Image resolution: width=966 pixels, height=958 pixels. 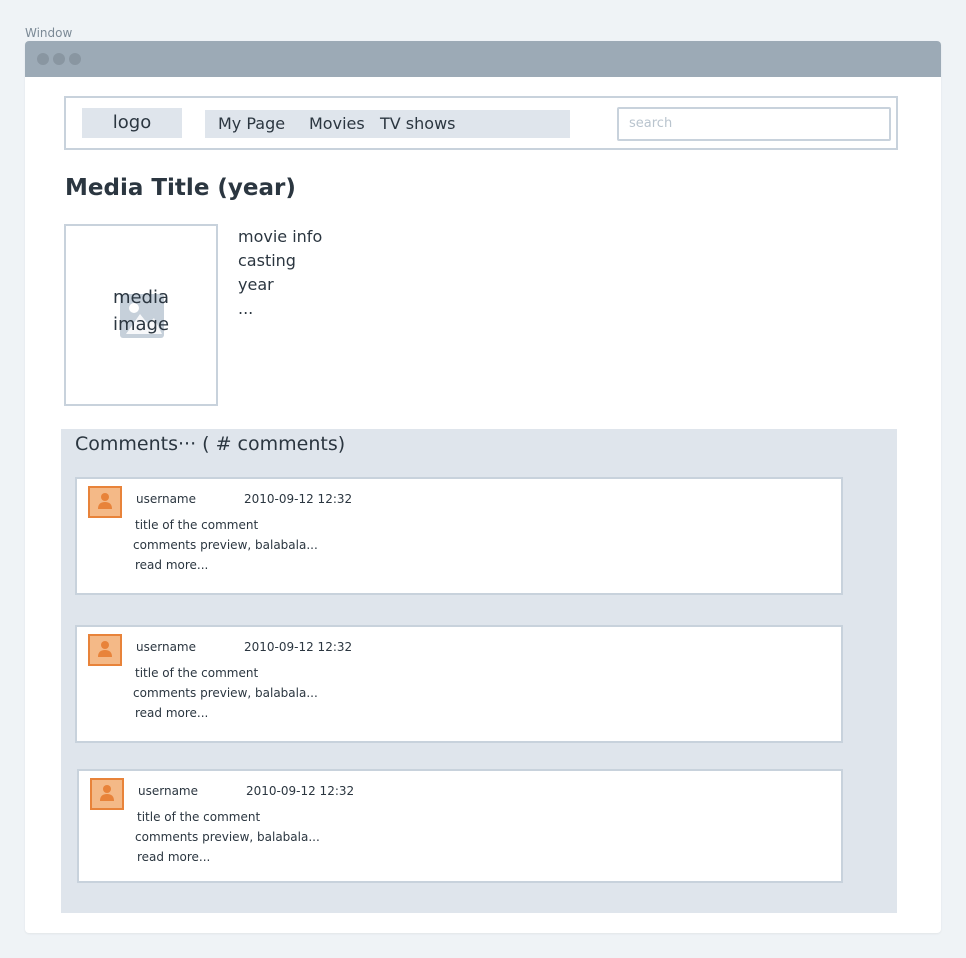 I want to click on nav-link-my-page: My Page, so click(x=251, y=124).